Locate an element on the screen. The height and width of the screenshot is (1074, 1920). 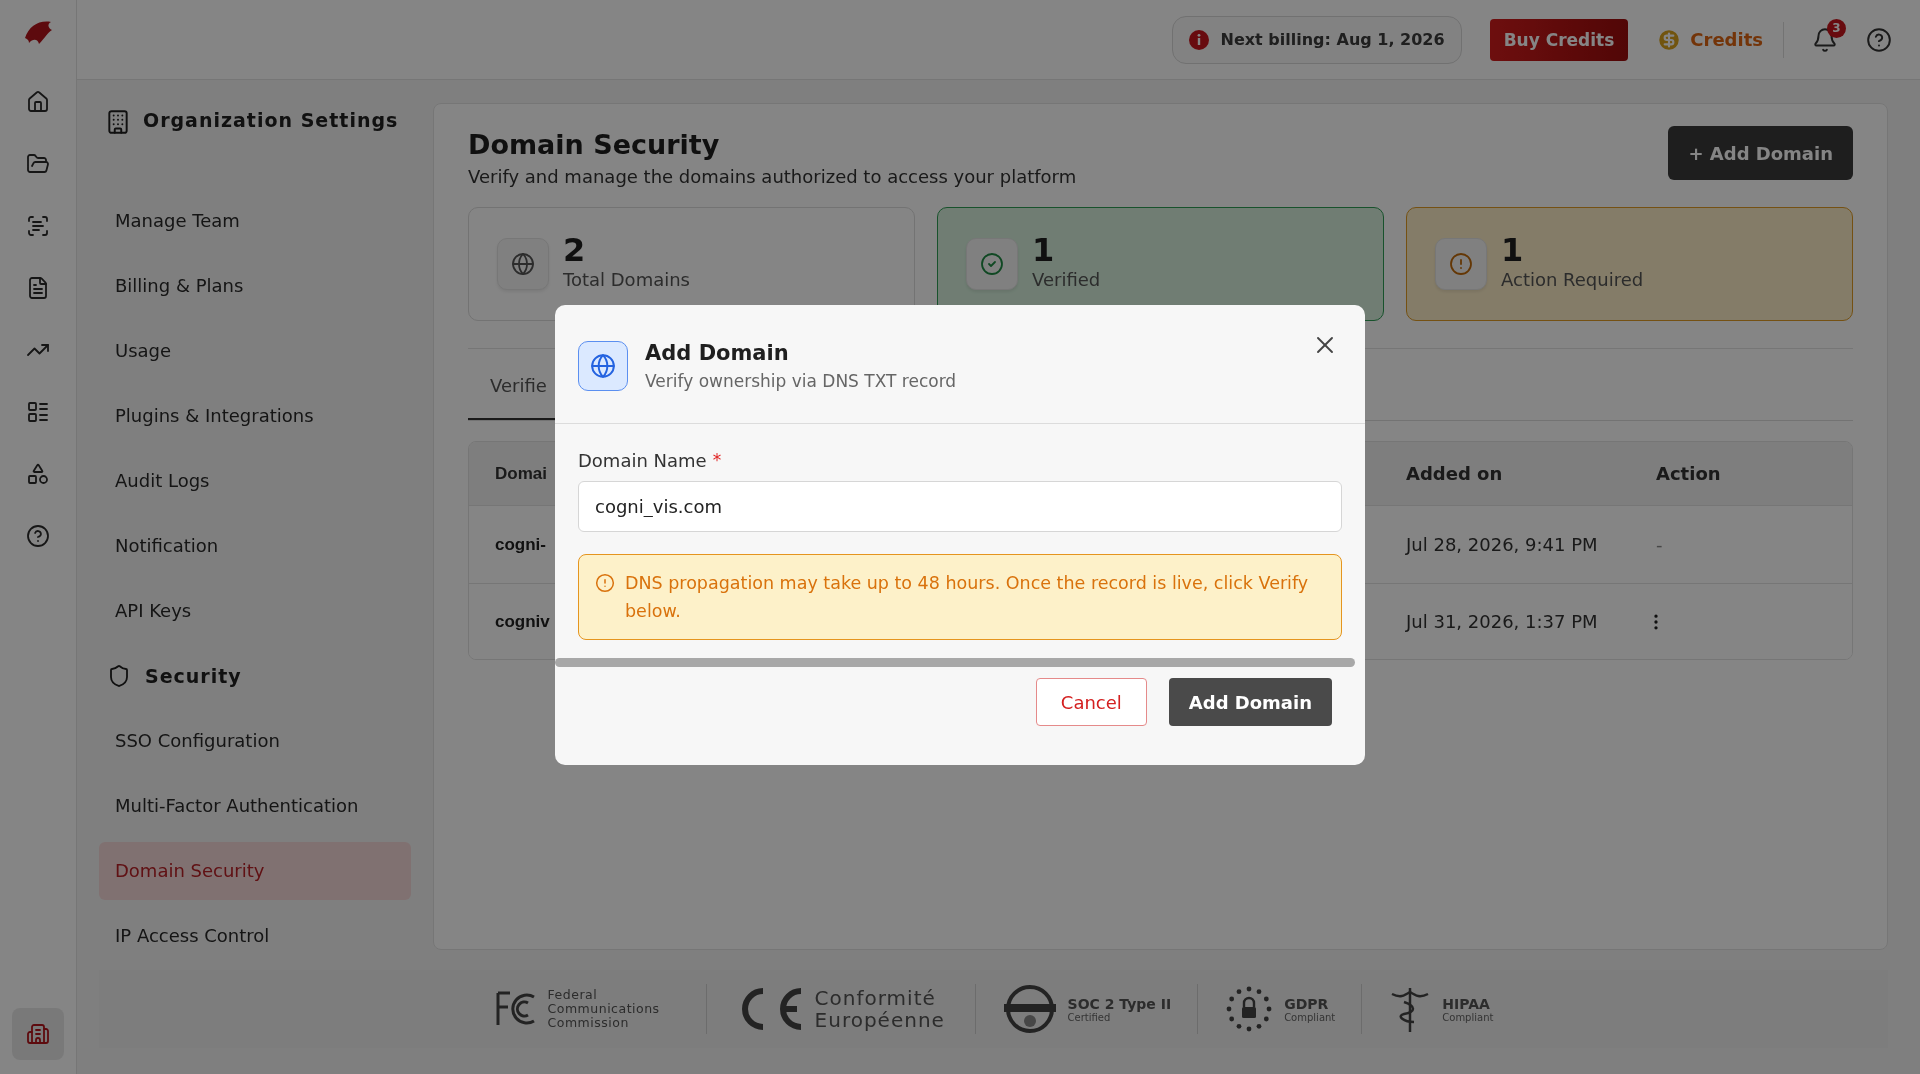
required-mark: * is located at coordinates (717, 460).